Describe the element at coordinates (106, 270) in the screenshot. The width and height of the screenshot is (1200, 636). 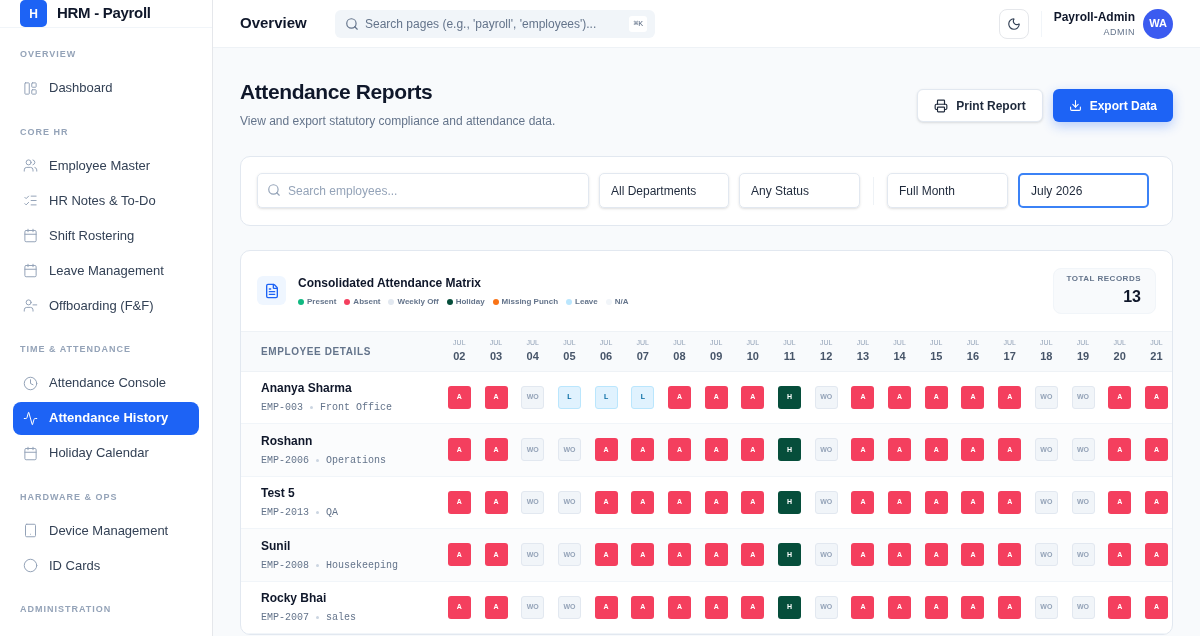
I see `sidebar-item: Leave Management` at that location.